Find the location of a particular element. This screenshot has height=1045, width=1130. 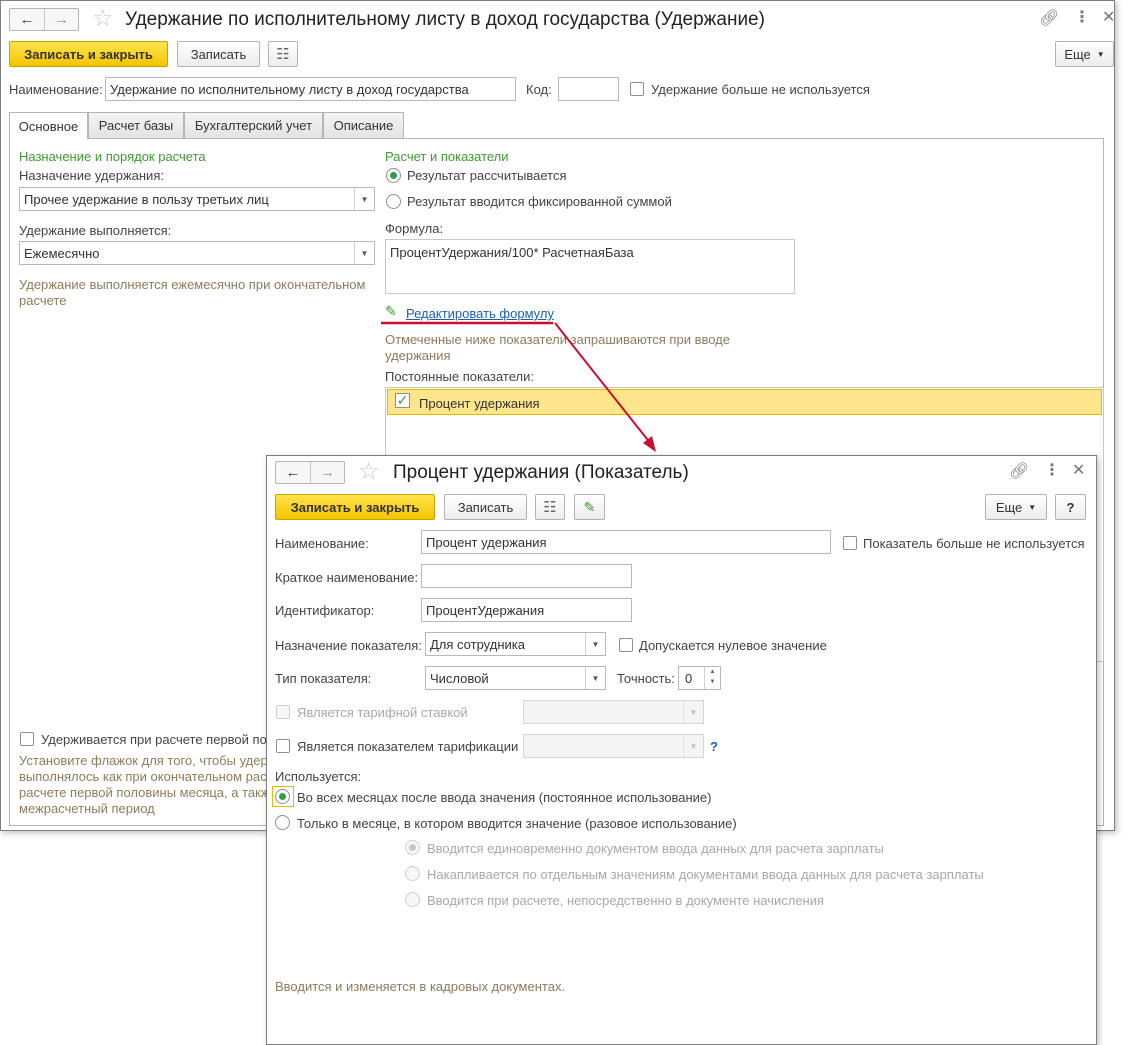

dialog-more-button: Еще ▼ is located at coordinates (1016, 507).